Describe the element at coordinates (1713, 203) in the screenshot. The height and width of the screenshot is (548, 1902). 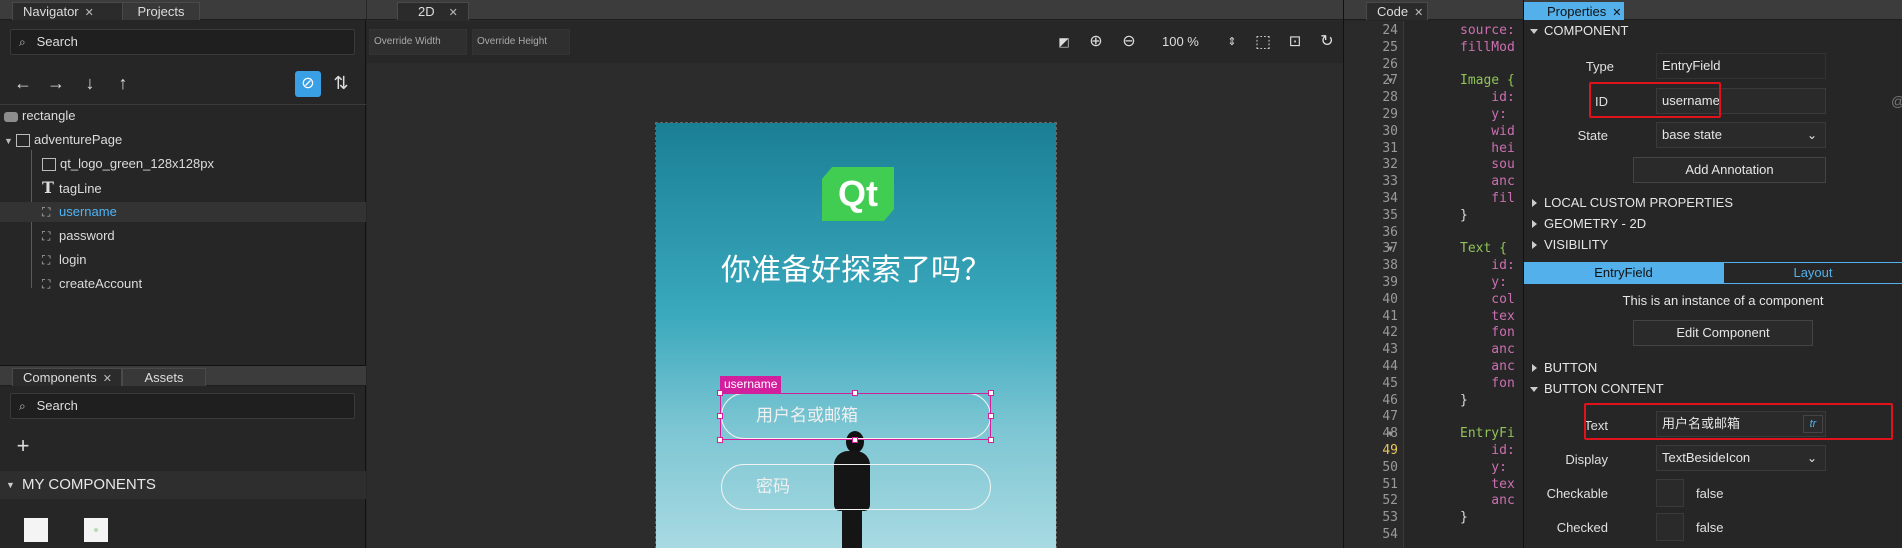
I see `section-local-custom-properties: LOCAL CUSTOM PROPERTIES` at that location.